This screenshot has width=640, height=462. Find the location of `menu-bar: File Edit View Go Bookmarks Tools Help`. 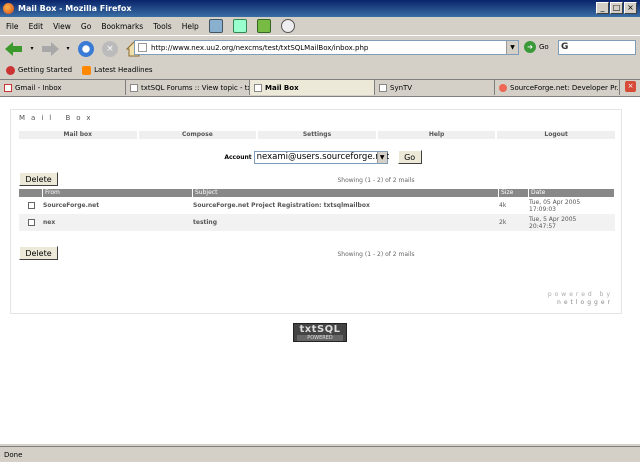

menu-bar: File Edit View Go Bookmarks Tools Help is located at coordinates (320, 26).